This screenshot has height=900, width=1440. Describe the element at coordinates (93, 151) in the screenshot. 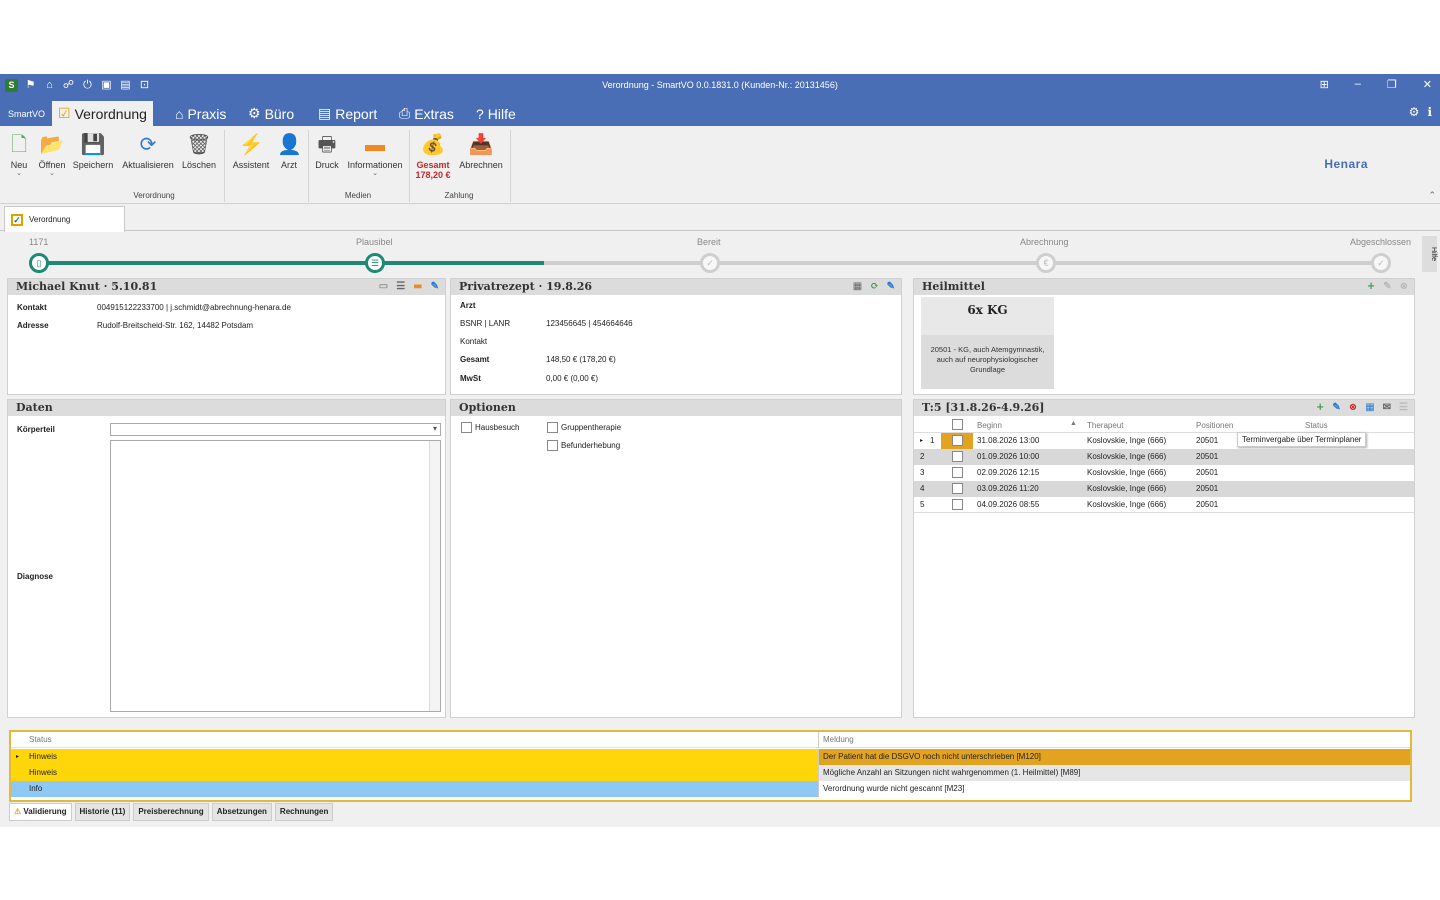

I see `save-button: 💾 Speichern` at that location.